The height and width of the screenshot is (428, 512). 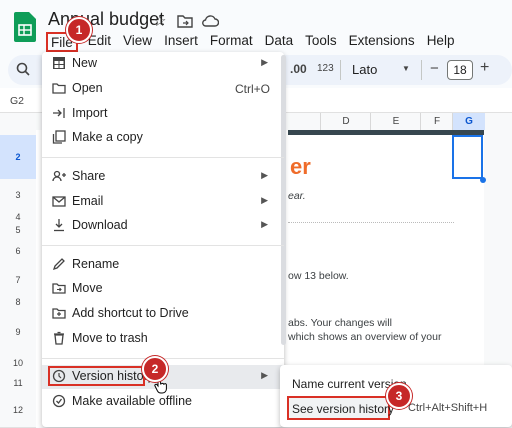 What do you see at coordinates (23, 69) in the screenshot?
I see `search-menus-icon` at bounding box center [23, 69].